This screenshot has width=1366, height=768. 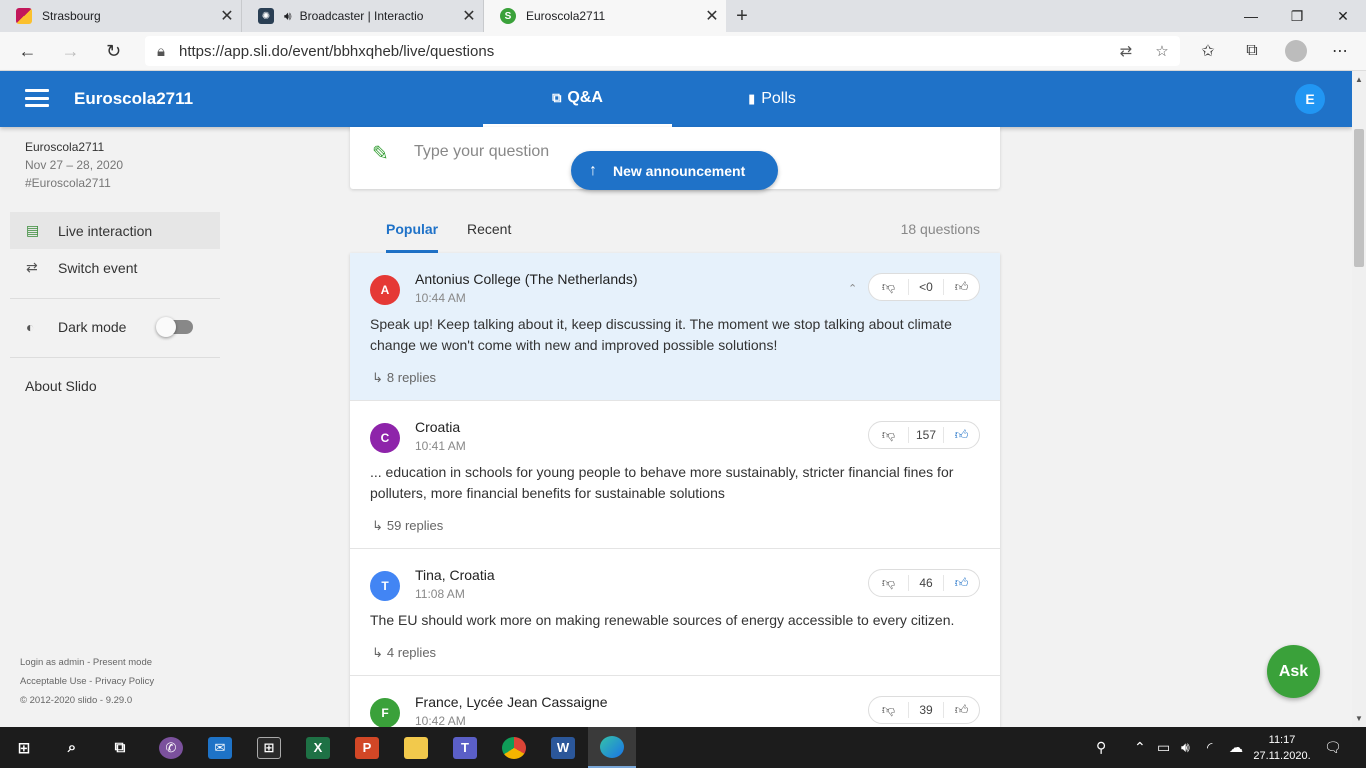 I want to click on excel-icon: X, so click(x=318, y=747).